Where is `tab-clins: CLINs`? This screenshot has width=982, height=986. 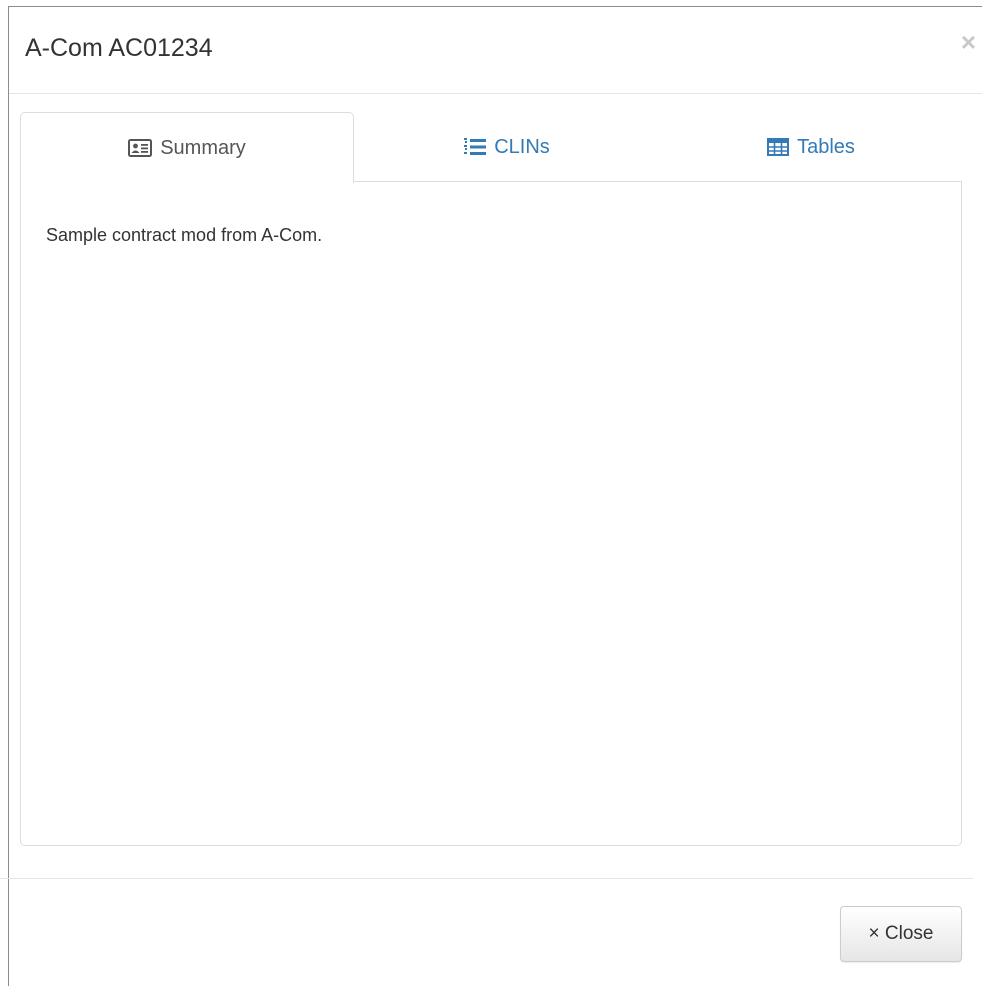
tab-clins: CLINs is located at coordinates (507, 147).